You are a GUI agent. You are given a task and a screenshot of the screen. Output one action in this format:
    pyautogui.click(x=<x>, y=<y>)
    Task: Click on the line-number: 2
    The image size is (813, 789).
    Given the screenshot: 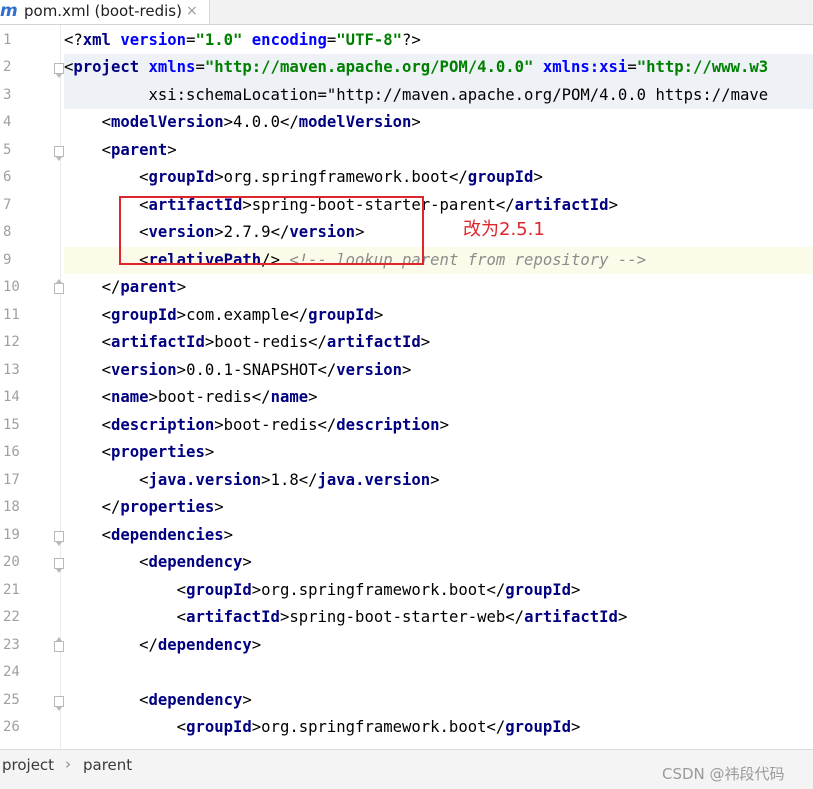 What is the action you would take?
    pyautogui.click(x=7, y=67)
    